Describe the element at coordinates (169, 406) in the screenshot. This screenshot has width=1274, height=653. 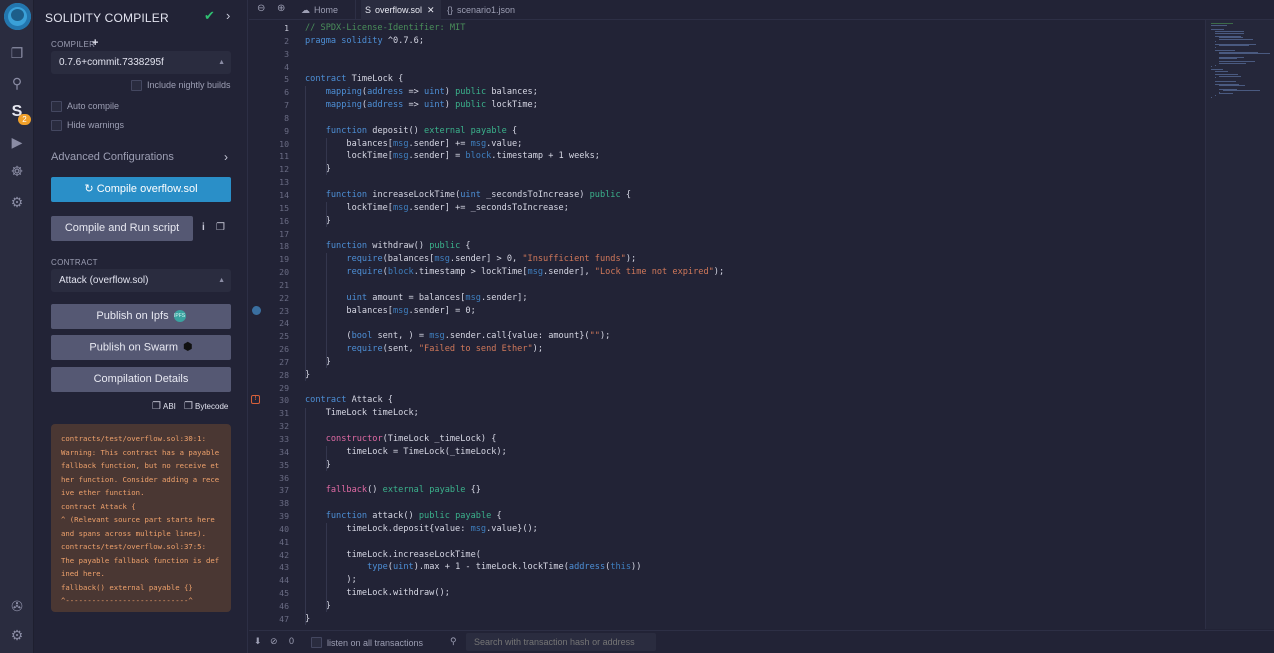
I see `copy-abi-link: ABI` at that location.